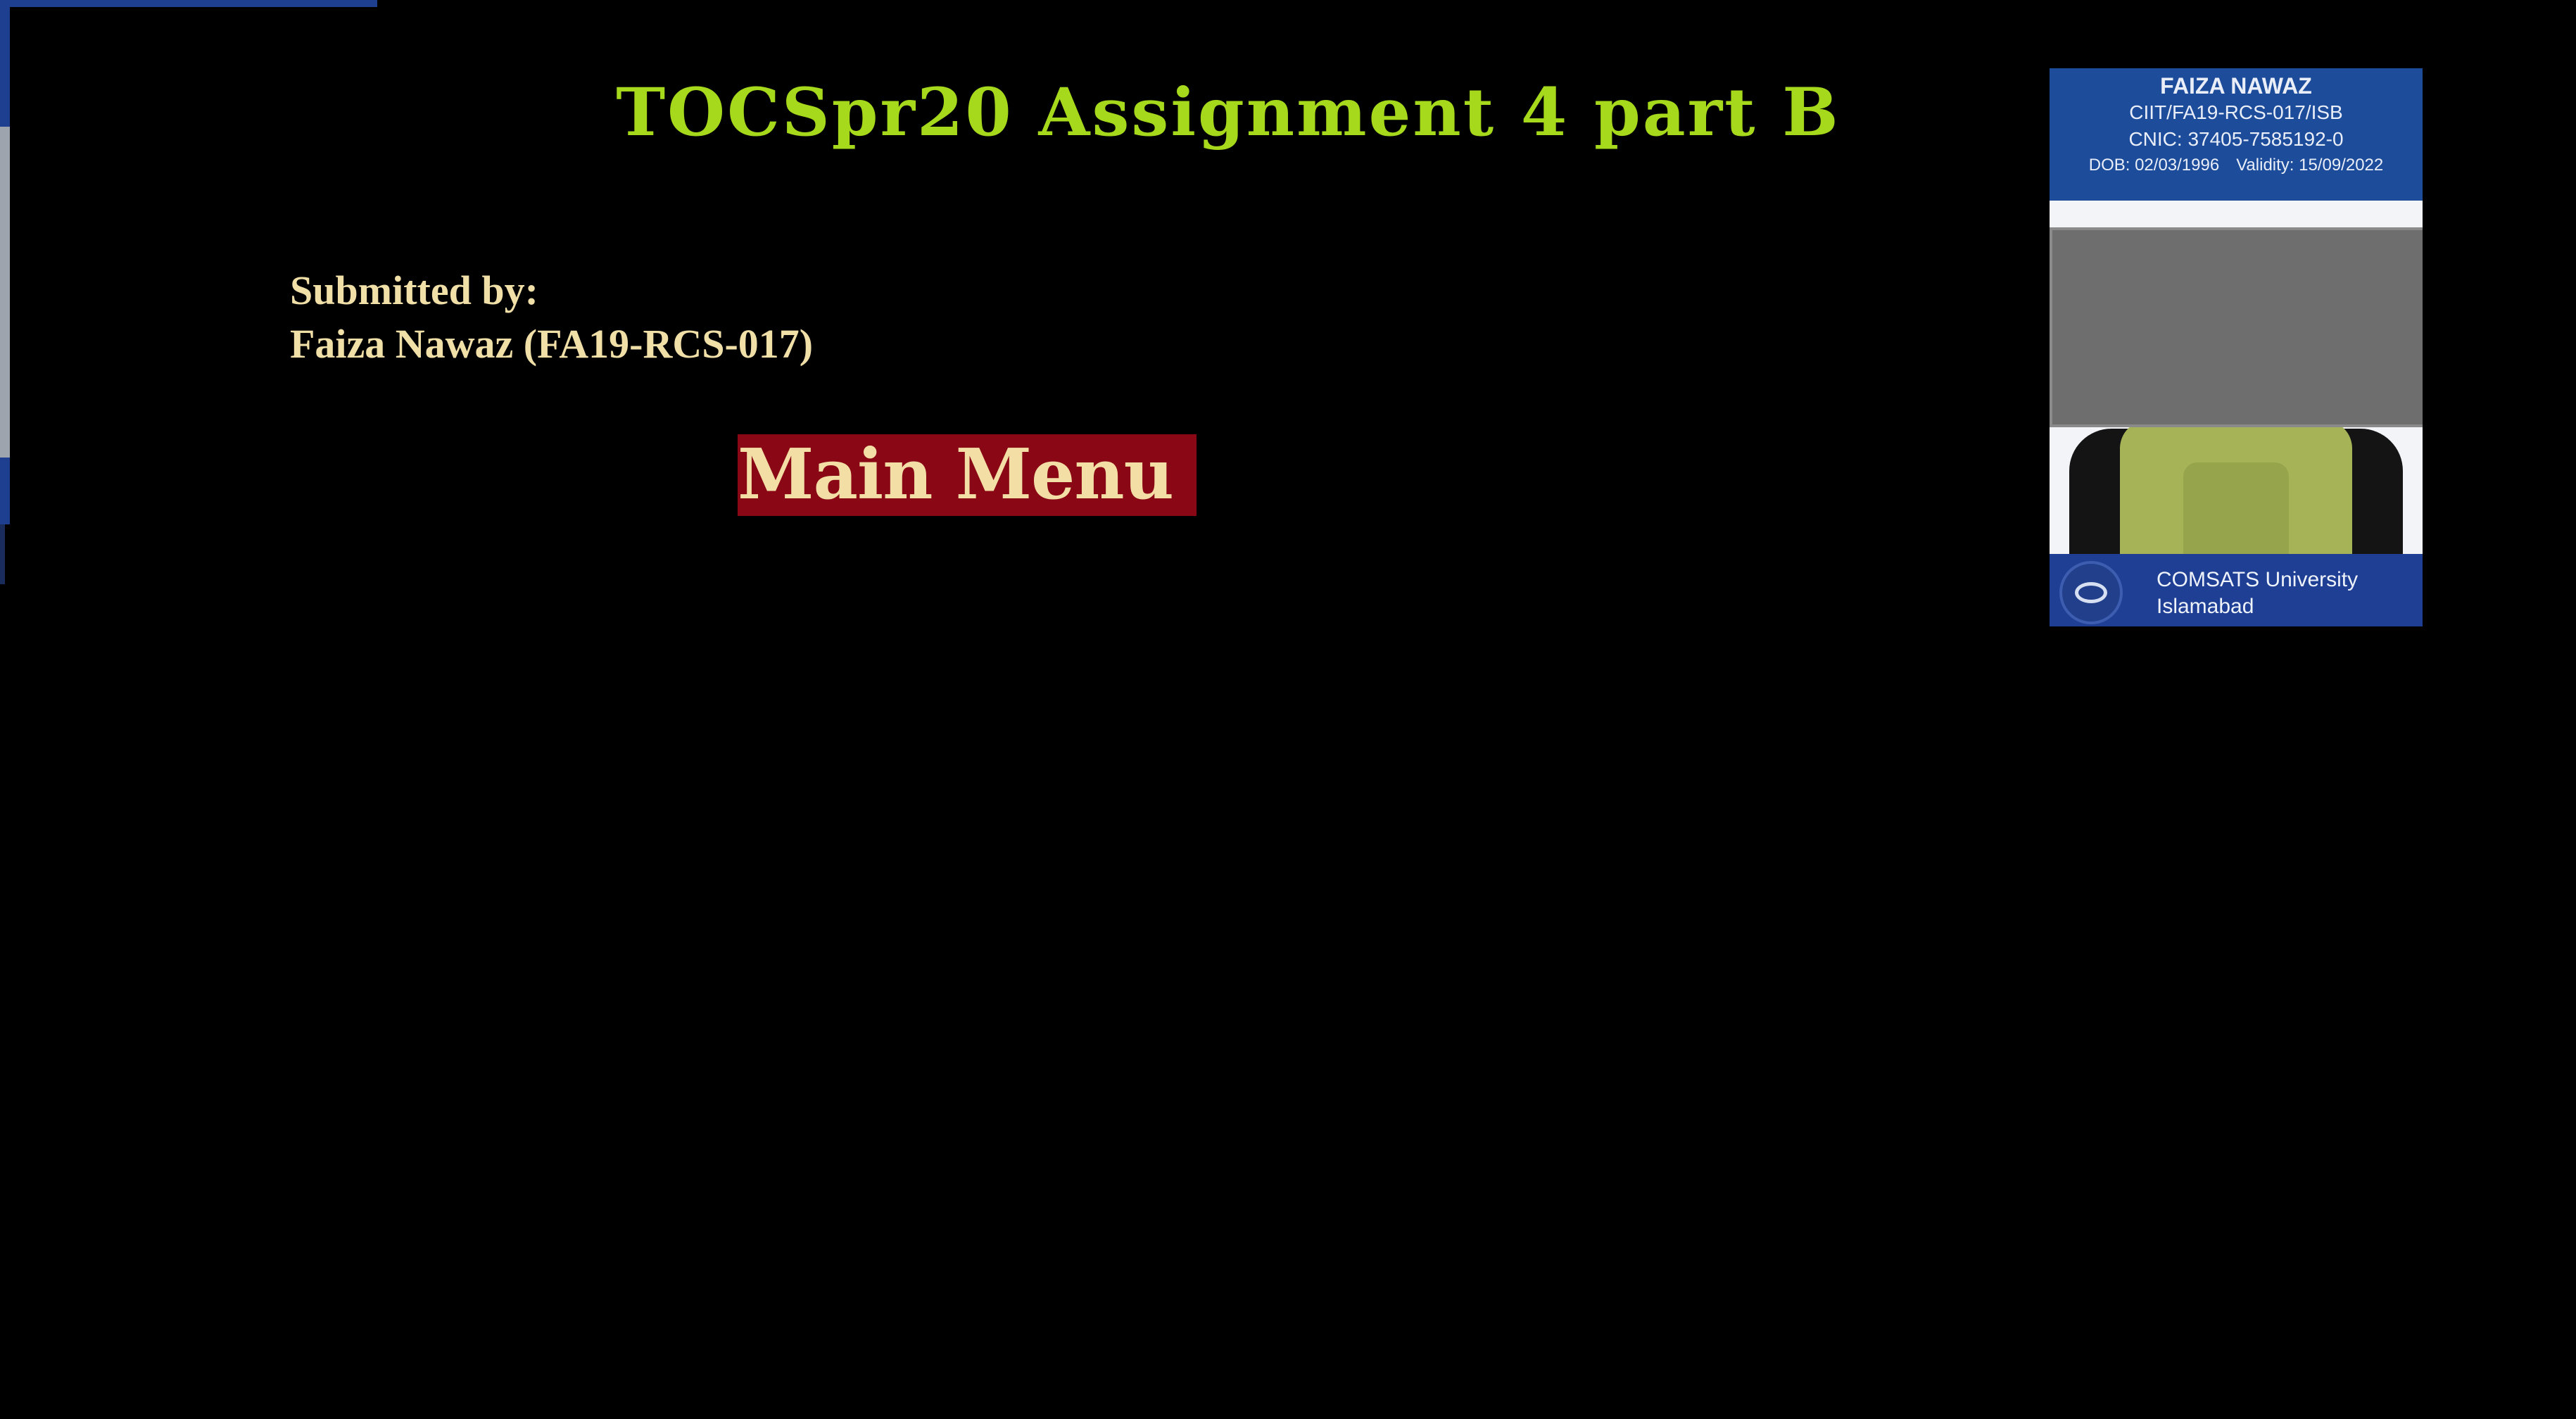 The height and width of the screenshot is (1419, 2576). I want to click on id-card-cnic: CNIC: 37405-7585192-0, so click(2236, 139).